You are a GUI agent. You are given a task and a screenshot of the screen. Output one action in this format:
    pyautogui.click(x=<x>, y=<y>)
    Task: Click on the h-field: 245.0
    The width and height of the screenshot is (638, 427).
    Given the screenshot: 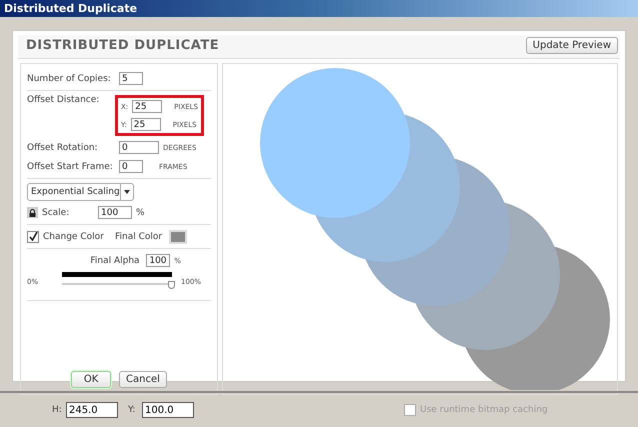 What is the action you would take?
    pyautogui.click(x=92, y=410)
    